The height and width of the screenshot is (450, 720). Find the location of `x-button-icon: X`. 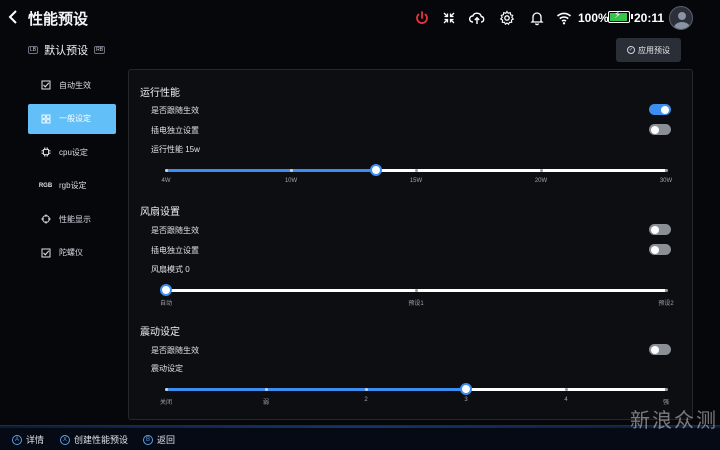

x-button-icon: X is located at coordinates (65, 439).